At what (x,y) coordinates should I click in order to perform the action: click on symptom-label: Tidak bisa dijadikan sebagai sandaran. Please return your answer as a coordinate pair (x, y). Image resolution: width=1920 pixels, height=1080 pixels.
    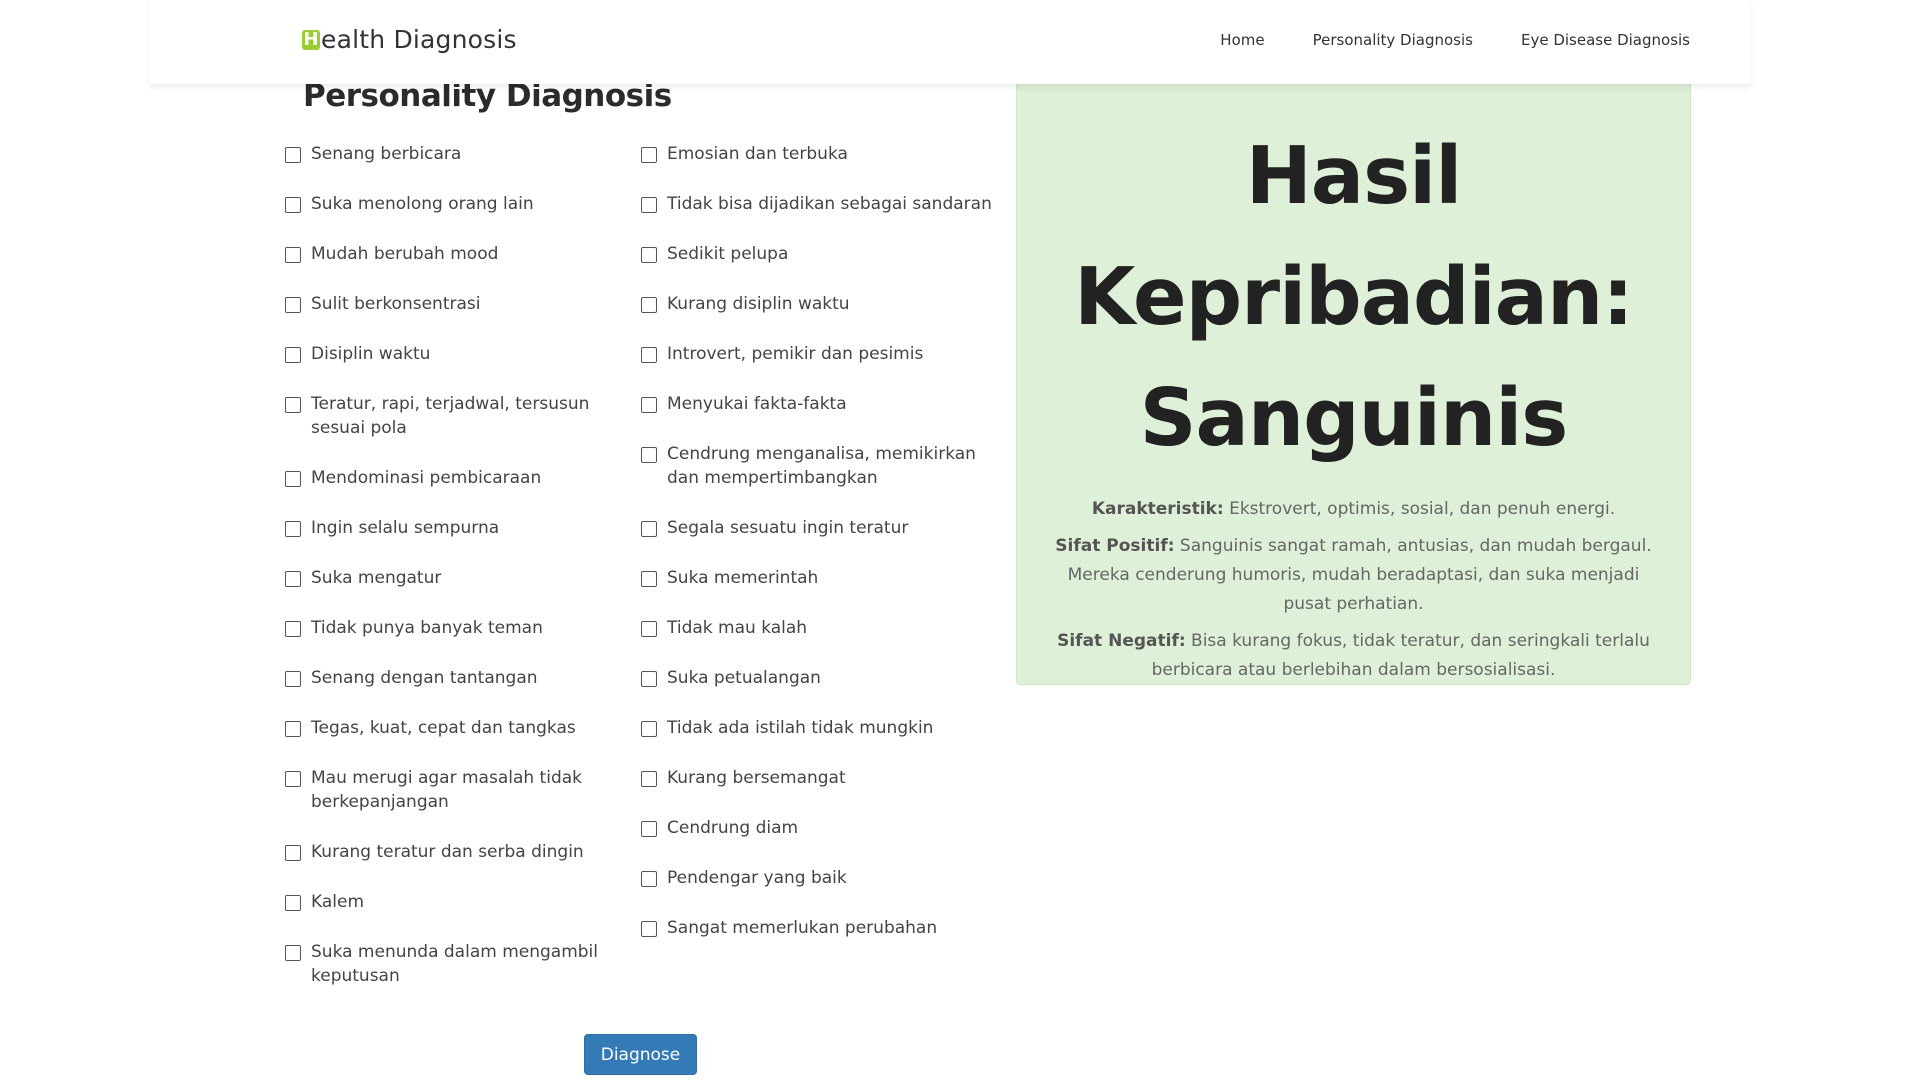
    Looking at the image, I should click on (829, 204).